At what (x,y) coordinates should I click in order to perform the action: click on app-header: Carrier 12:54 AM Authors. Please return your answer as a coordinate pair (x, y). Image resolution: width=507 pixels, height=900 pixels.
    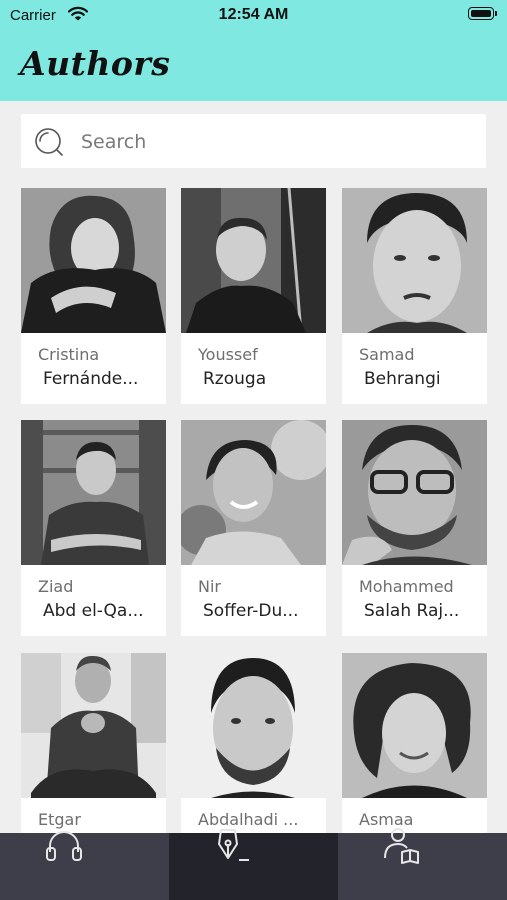
    Looking at the image, I should click on (253, 50).